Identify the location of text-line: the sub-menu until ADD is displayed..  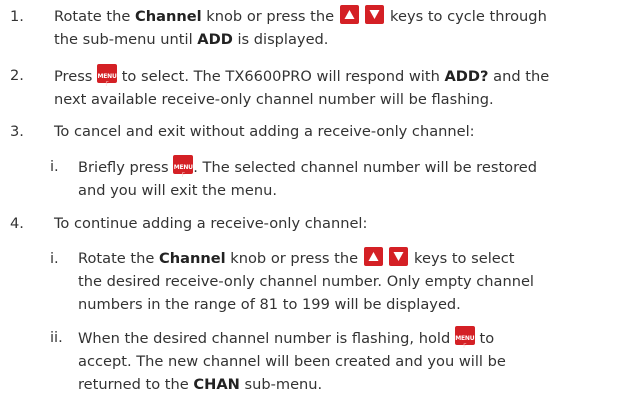
(191, 39).